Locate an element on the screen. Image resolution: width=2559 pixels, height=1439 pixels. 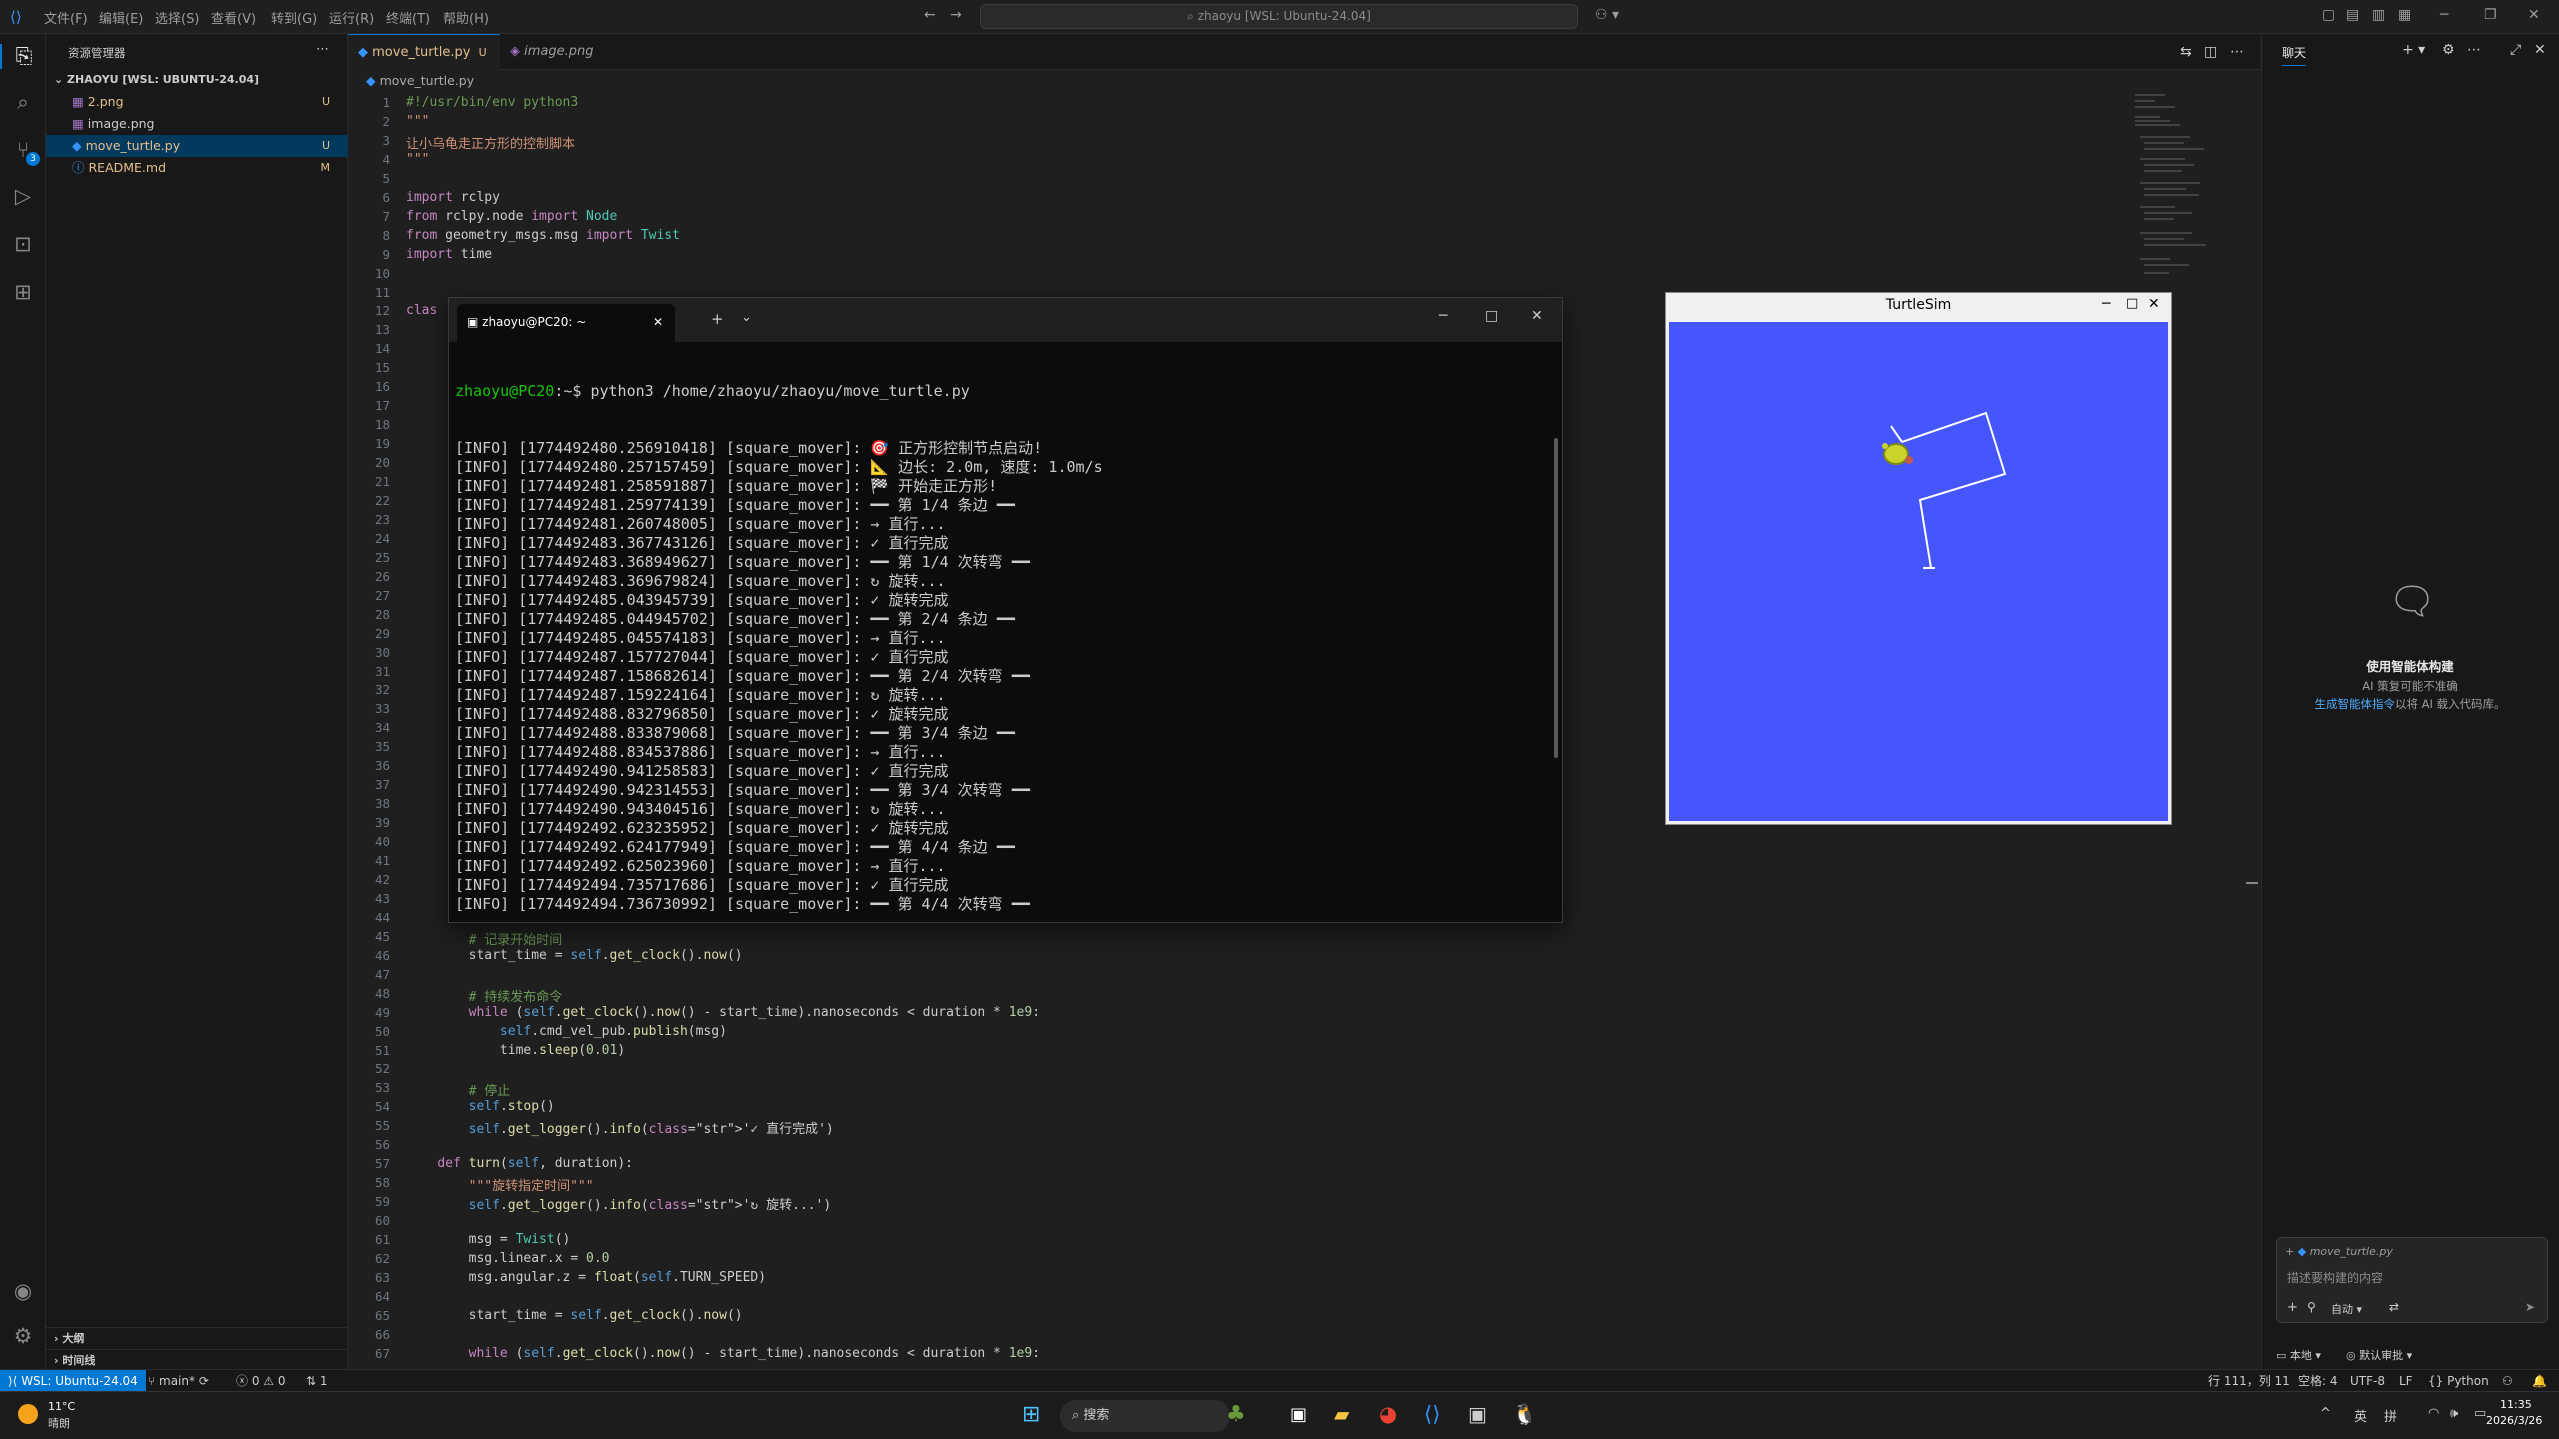
close-panel-icon: ✕ is located at coordinates (2540, 50).